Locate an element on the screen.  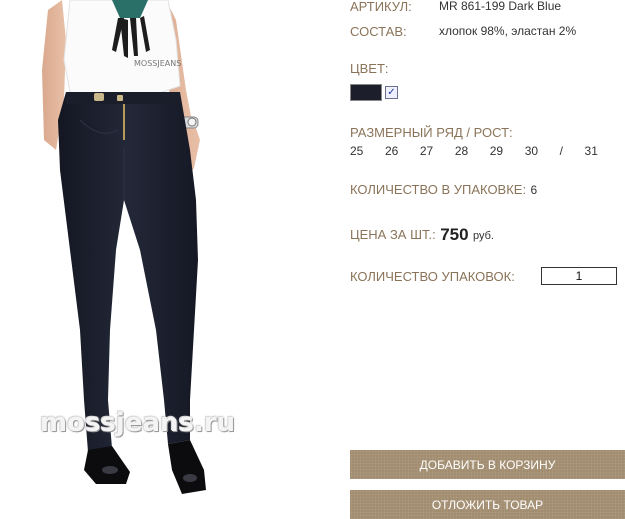
composition-label: СОСТАВ: is located at coordinates (378, 31).